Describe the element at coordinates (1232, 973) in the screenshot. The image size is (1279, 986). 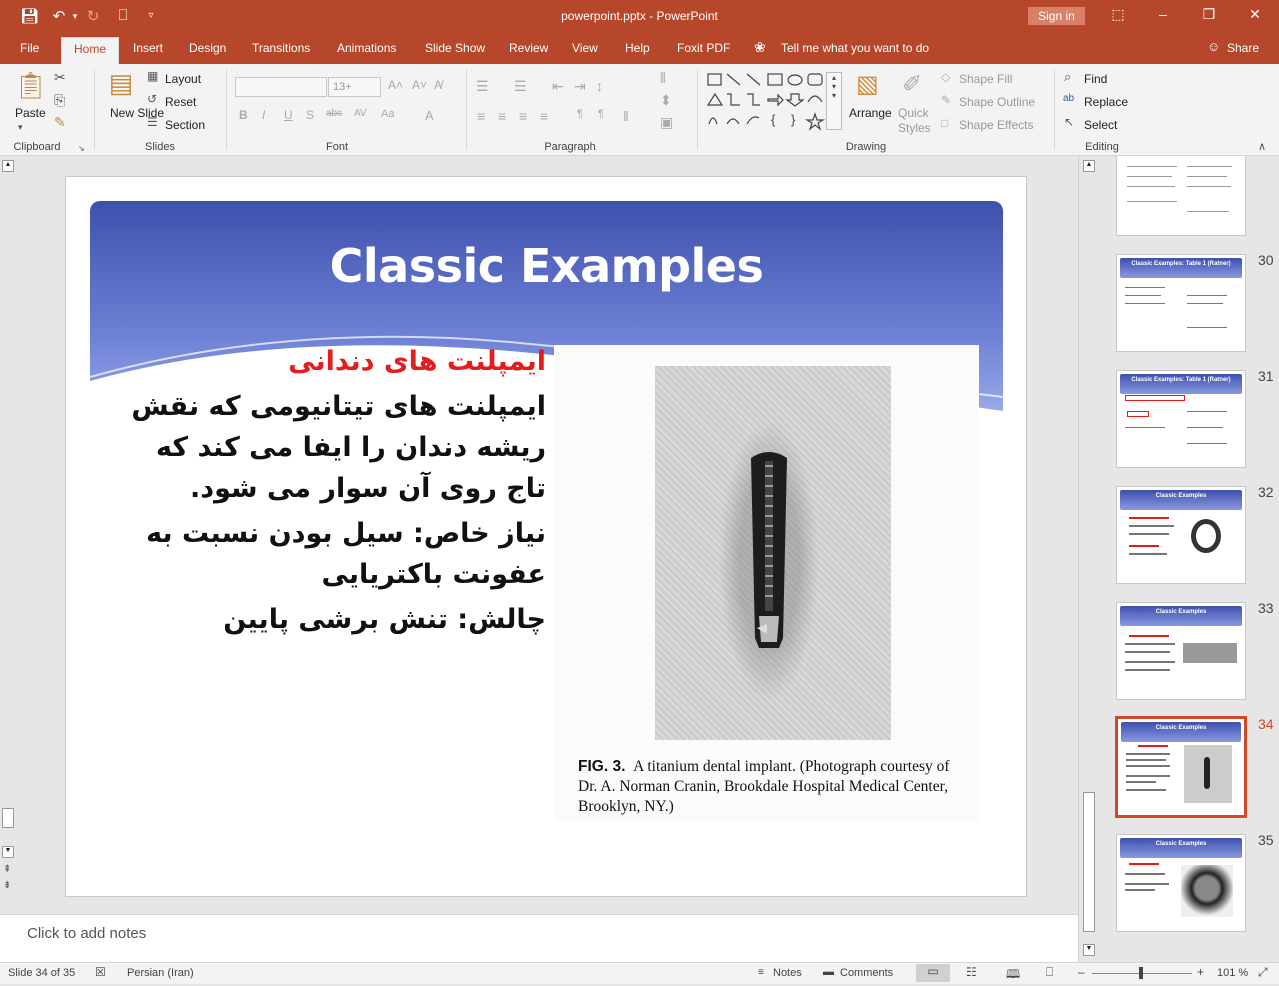
I see `zoom-level: 101 %` at that location.